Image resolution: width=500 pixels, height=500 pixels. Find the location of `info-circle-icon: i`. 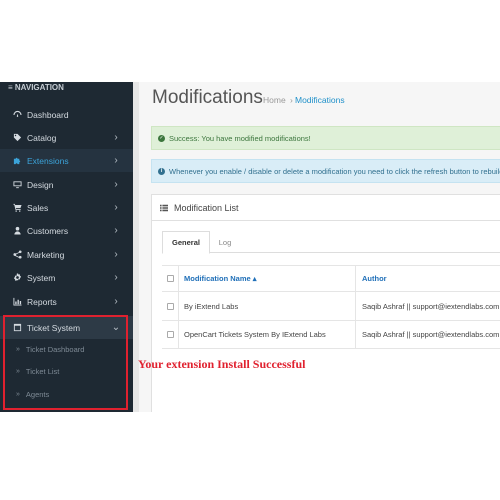

info-circle-icon: i is located at coordinates (161, 171).